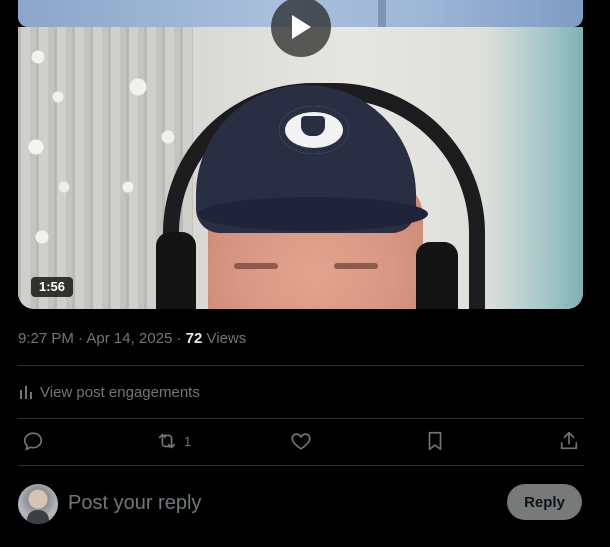 This screenshot has width=610, height=547. I want to click on share-action-button, so click(569, 441).